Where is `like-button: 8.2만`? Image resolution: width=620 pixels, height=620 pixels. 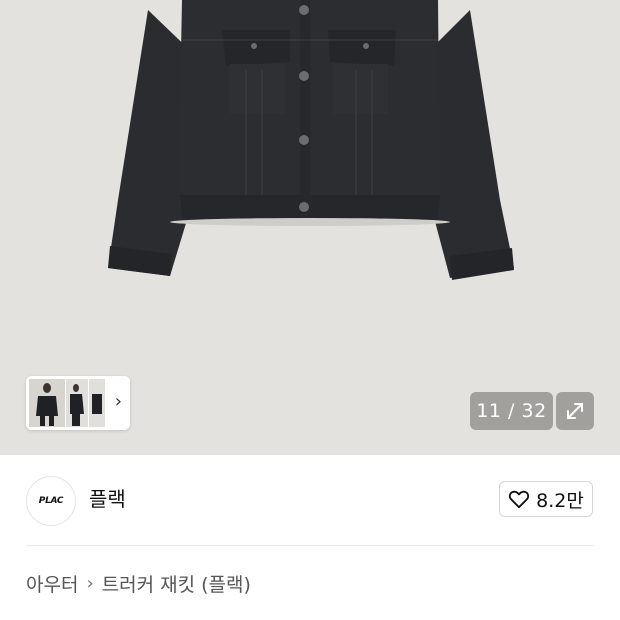
like-button: 8.2만 is located at coordinates (546, 499).